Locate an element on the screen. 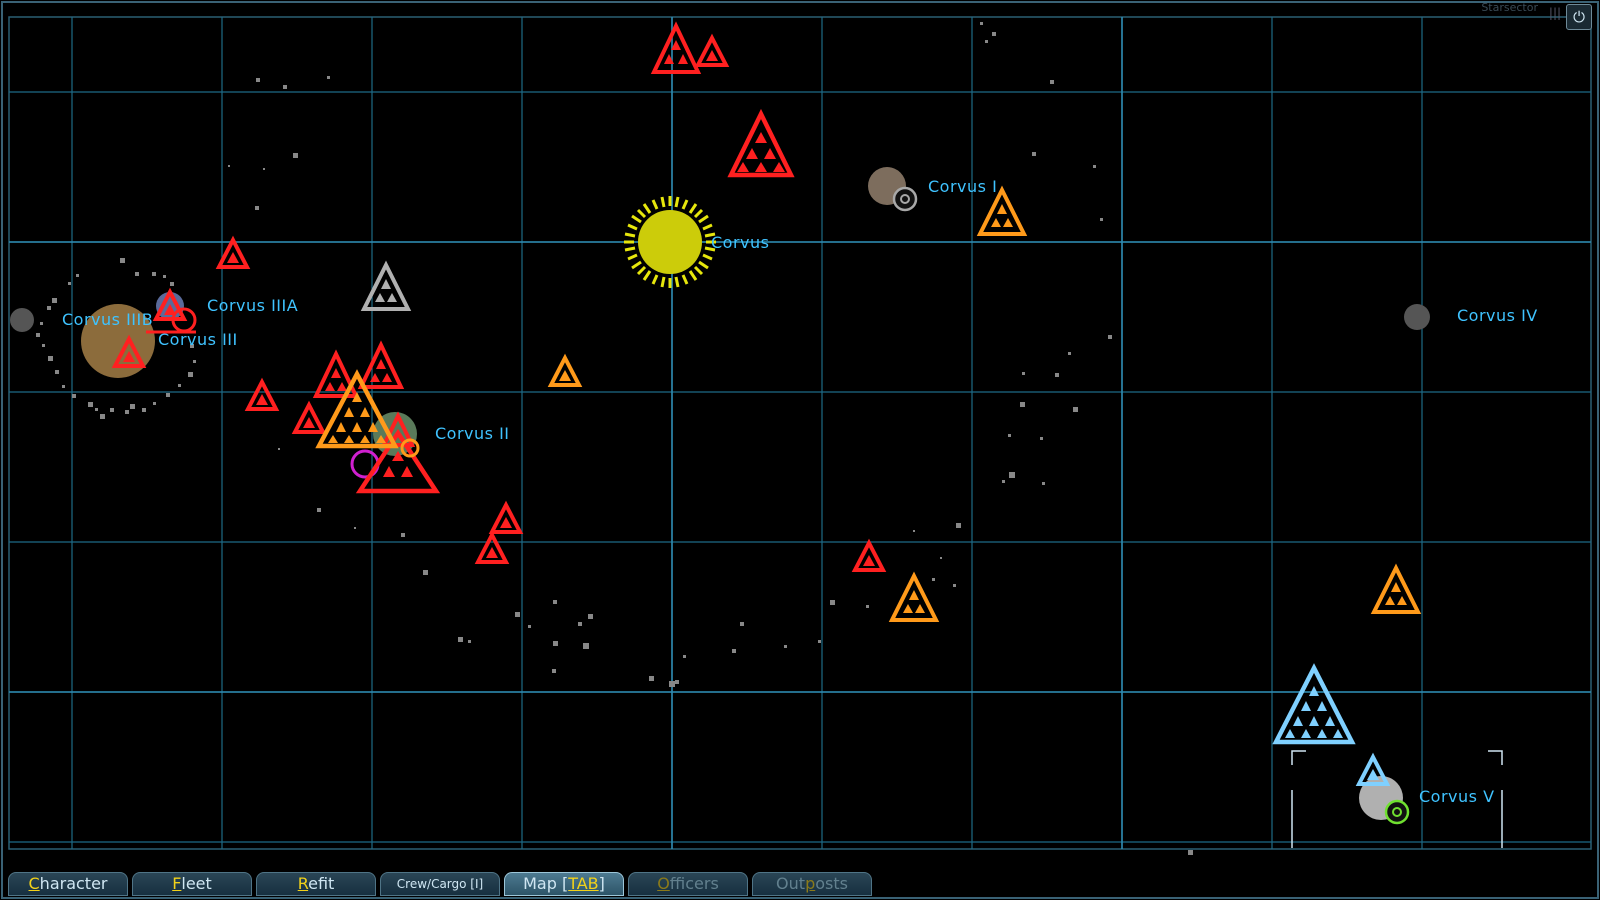 The height and width of the screenshot is (900, 1600). tab-hotkey: TAB is located at coordinates (583, 883).